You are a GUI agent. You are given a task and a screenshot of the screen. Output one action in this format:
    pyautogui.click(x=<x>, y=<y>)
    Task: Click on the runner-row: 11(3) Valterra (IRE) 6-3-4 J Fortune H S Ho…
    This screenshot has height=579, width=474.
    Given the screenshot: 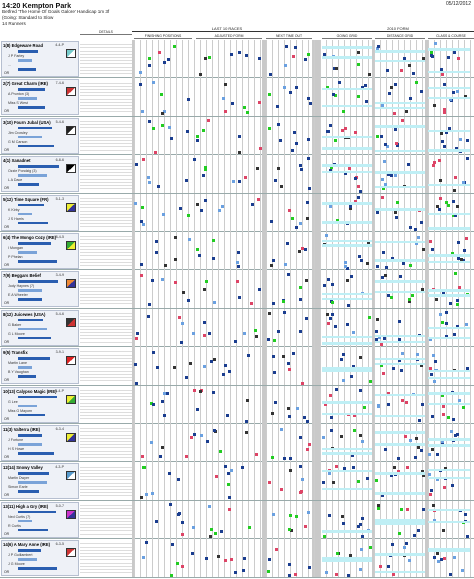 What is the action you would take?
    pyautogui.click(x=237, y=443)
    